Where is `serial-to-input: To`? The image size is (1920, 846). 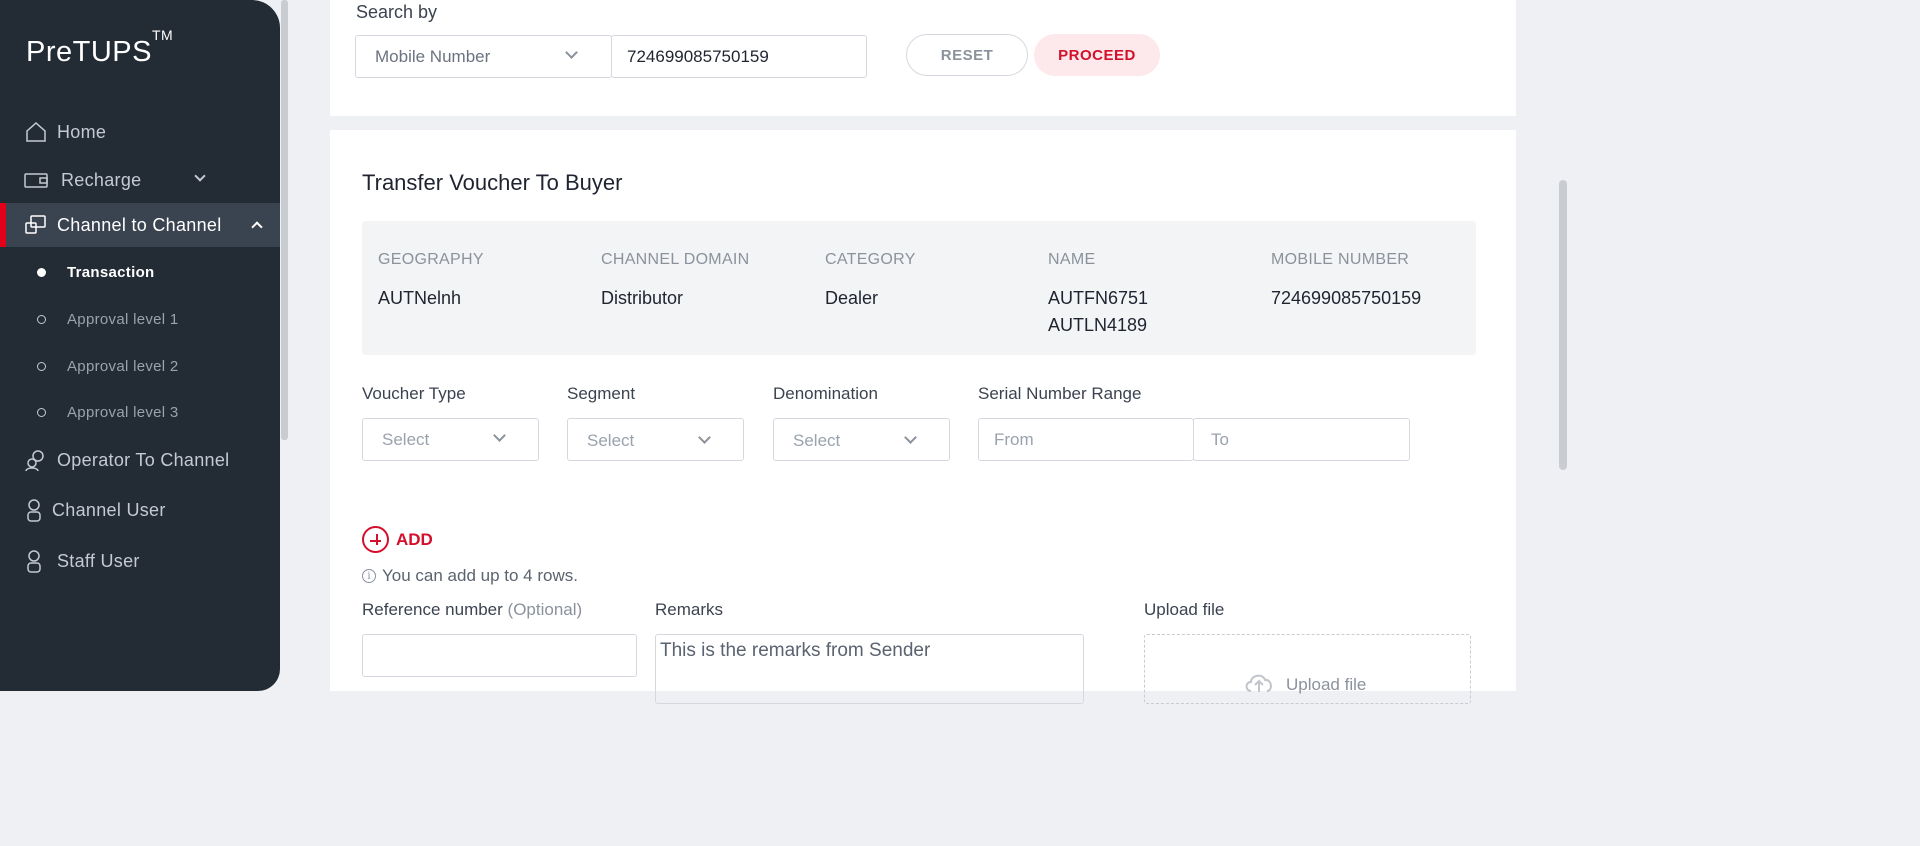
serial-to-input: To is located at coordinates (1301, 439).